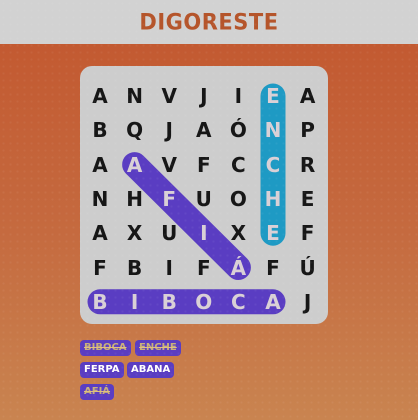  Describe the element at coordinates (238, 130) in the screenshot. I see `grid-cell: Ó` at that location.